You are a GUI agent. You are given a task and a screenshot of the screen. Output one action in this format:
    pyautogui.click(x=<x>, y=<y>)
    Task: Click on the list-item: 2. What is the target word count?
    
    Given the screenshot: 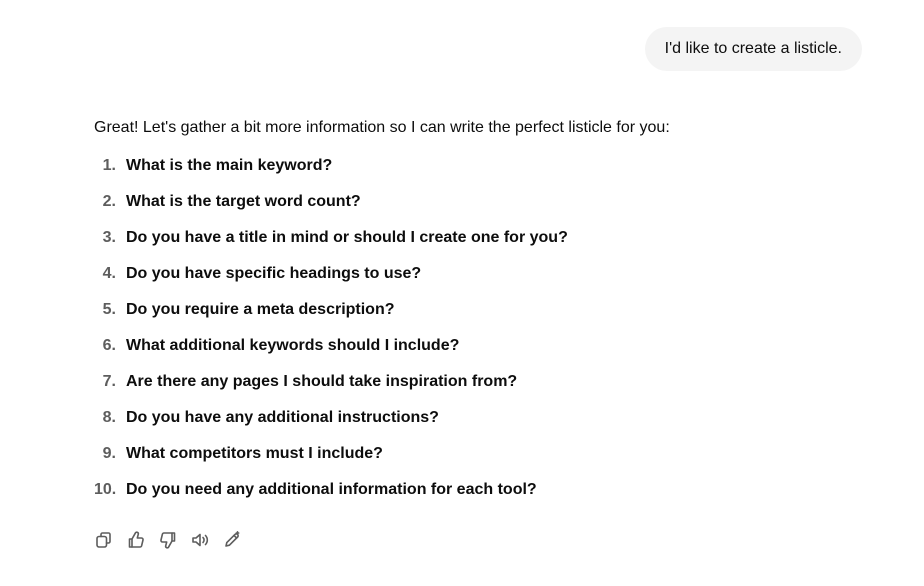 What is the action you would take?
    pyautogui.click(x=474, y=202)
    